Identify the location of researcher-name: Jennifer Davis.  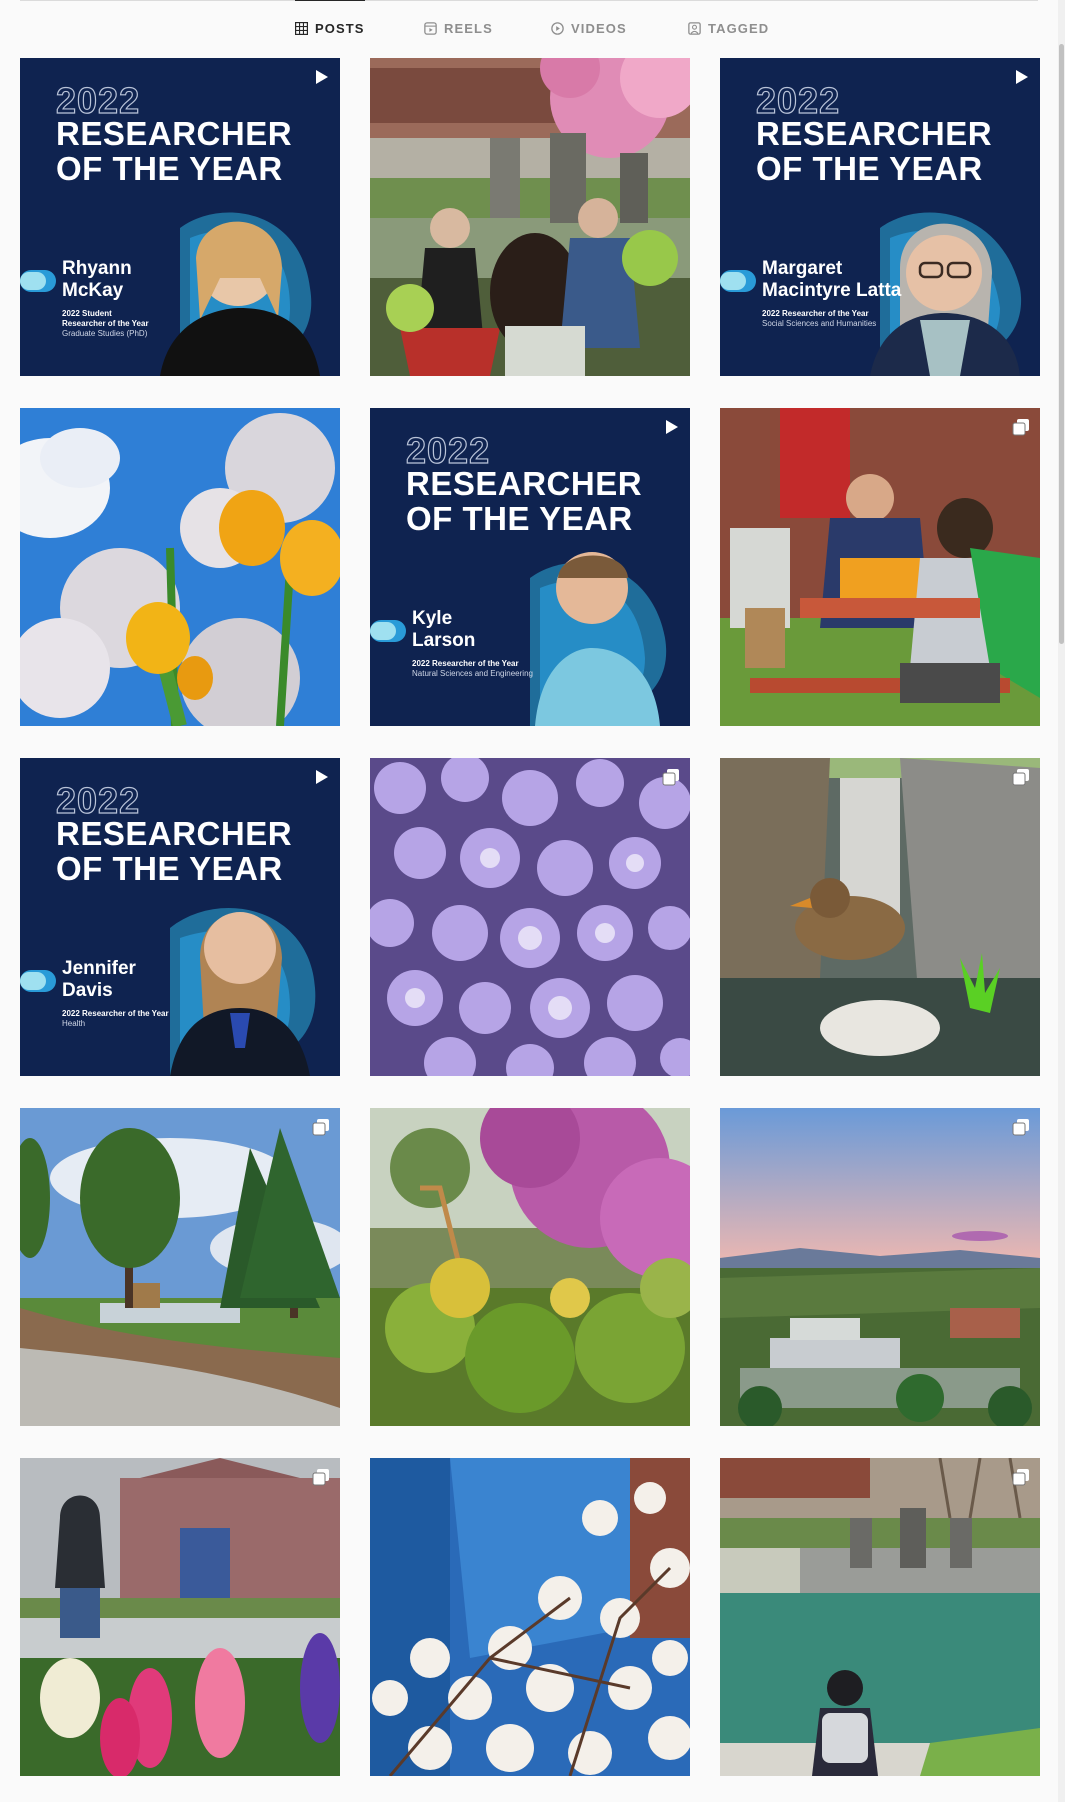
(99, 979).